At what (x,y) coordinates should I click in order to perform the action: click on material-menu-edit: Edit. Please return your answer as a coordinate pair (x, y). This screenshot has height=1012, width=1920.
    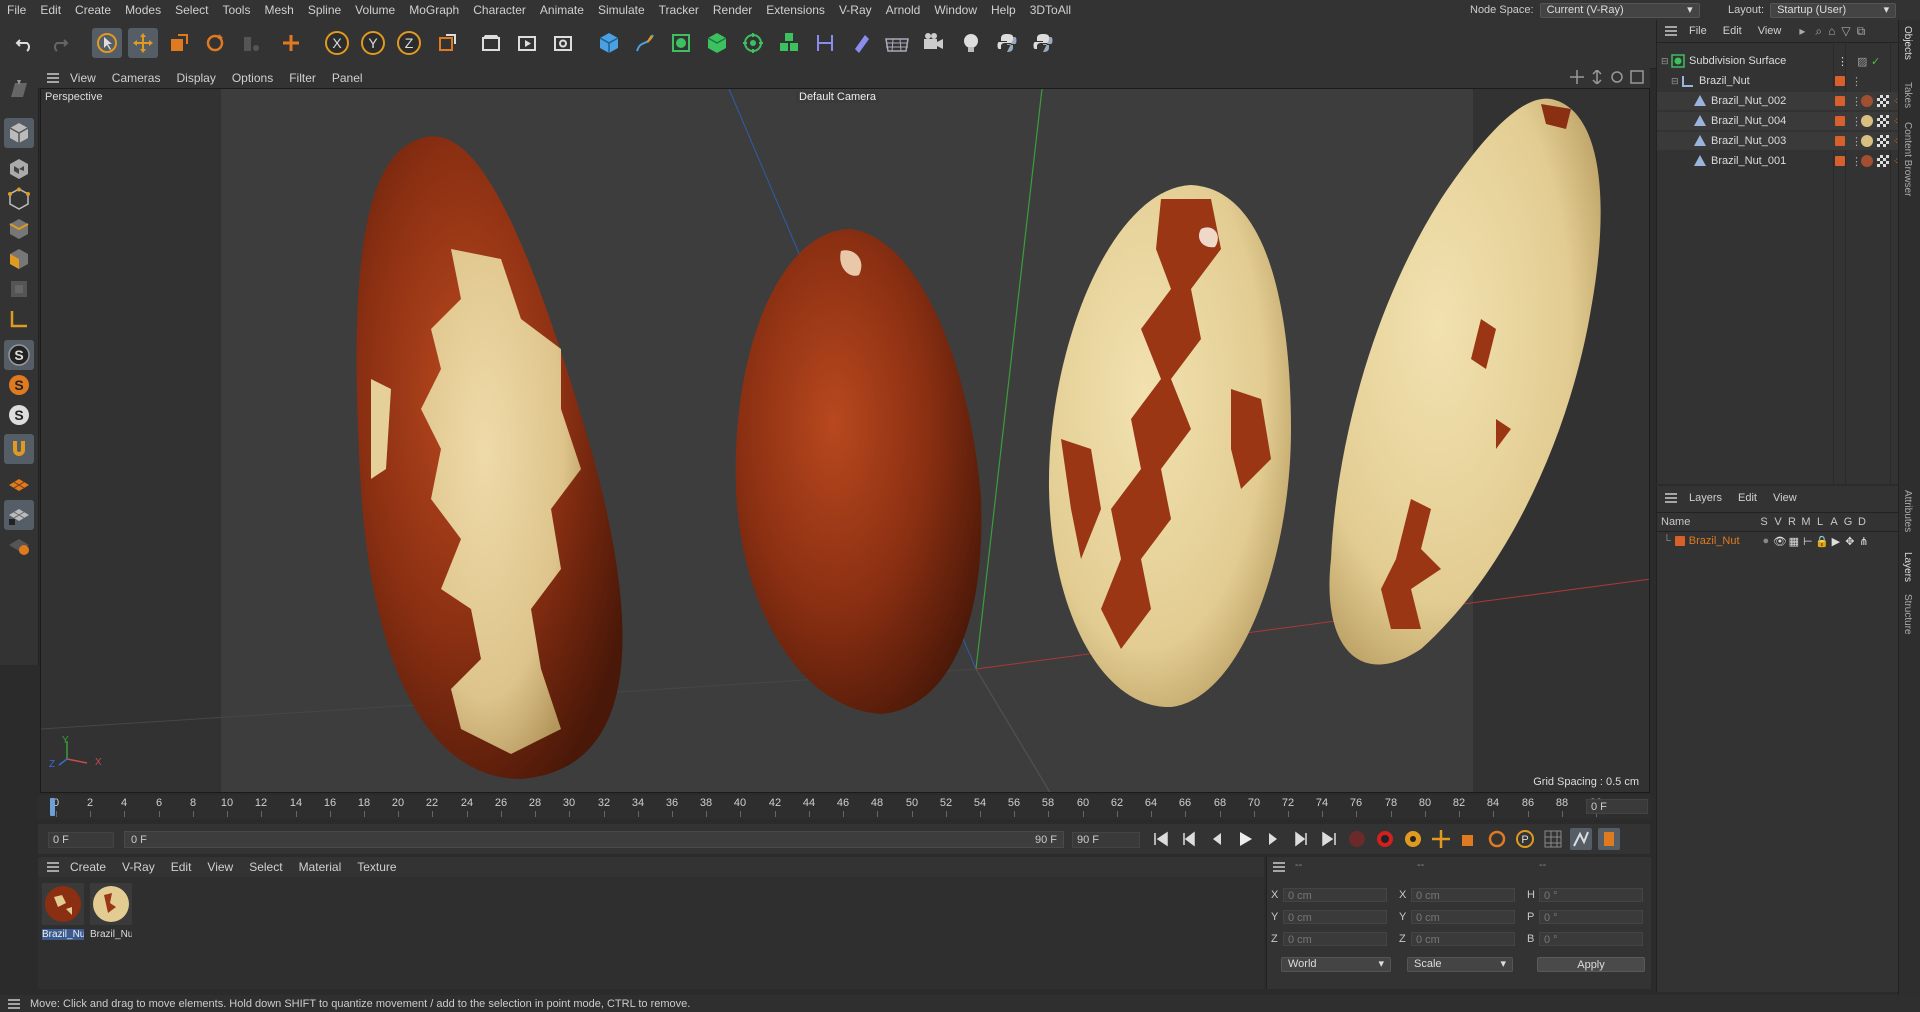
    Looking at the image, I should click on (181, 867).